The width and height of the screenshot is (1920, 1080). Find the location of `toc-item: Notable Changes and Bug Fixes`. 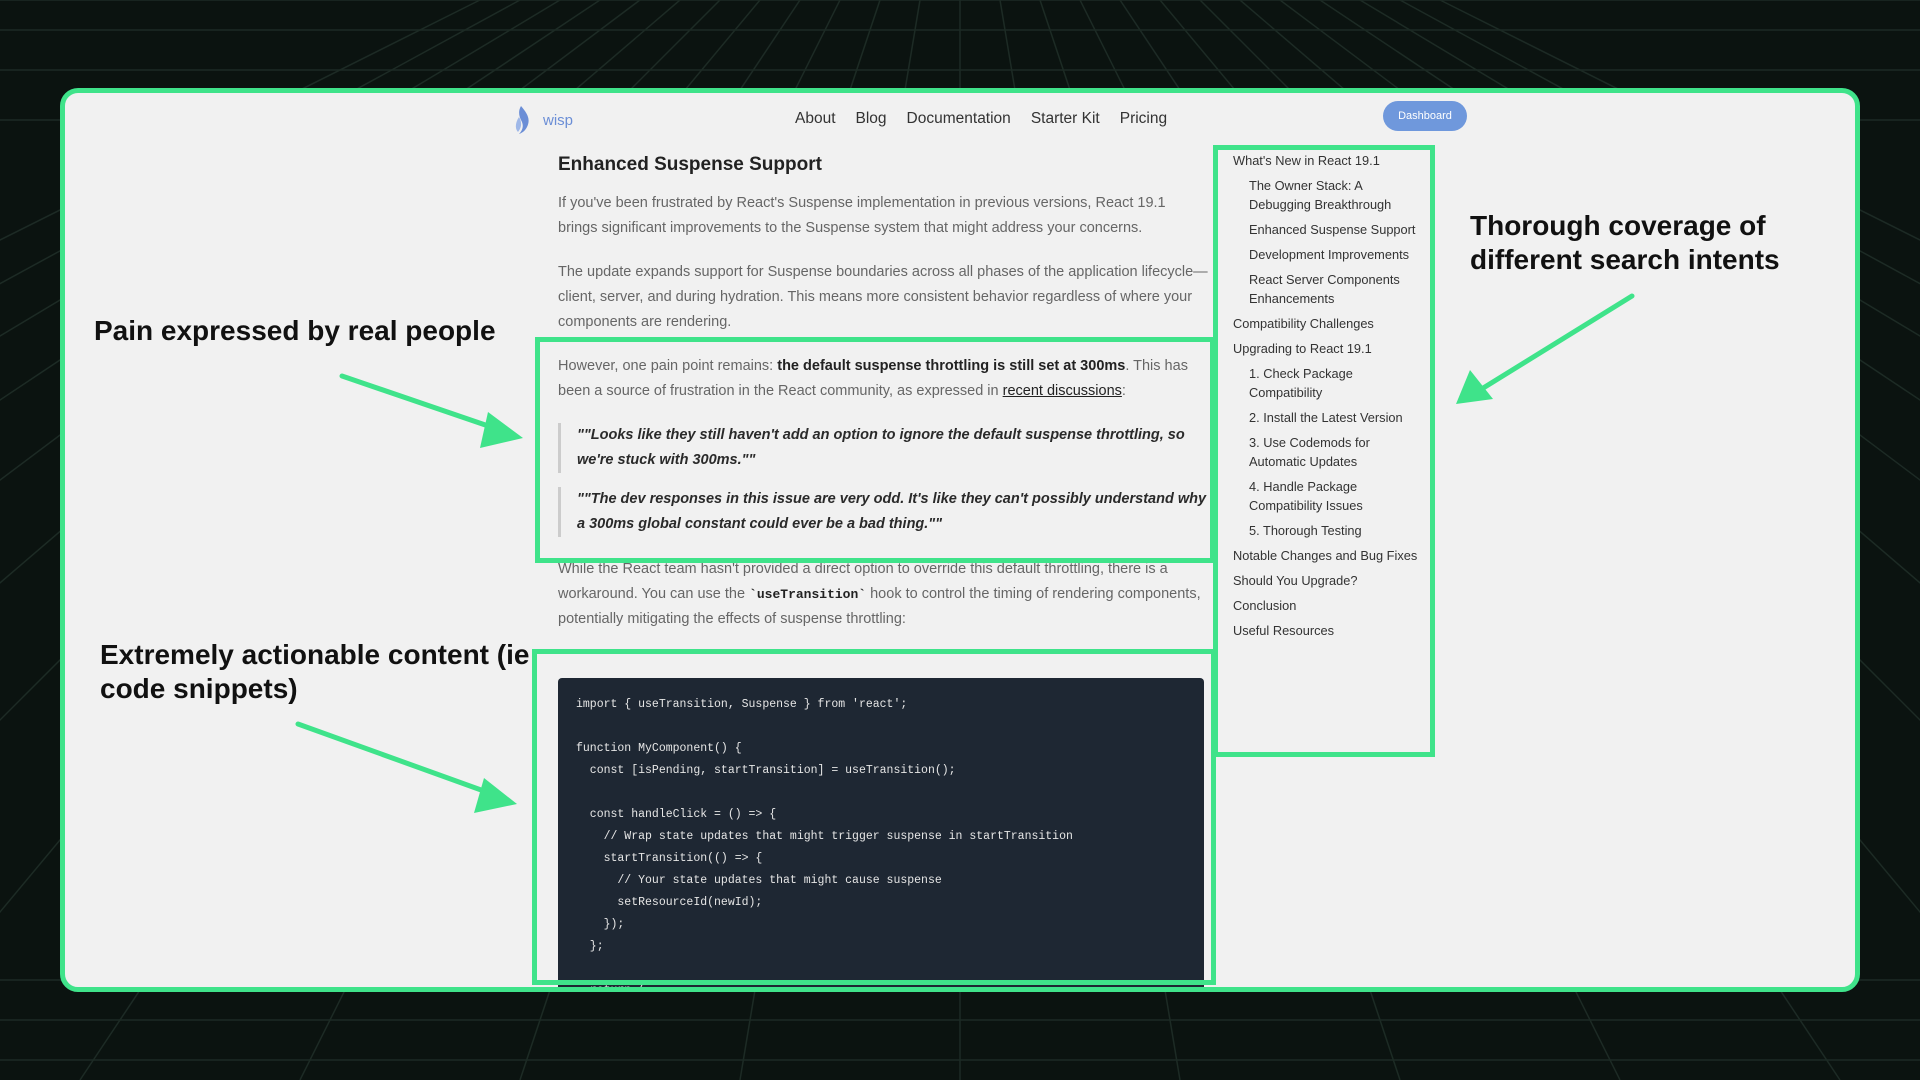

toc-item: Notable Changes and Bug Fixes is located at coordinates (1328, 555).